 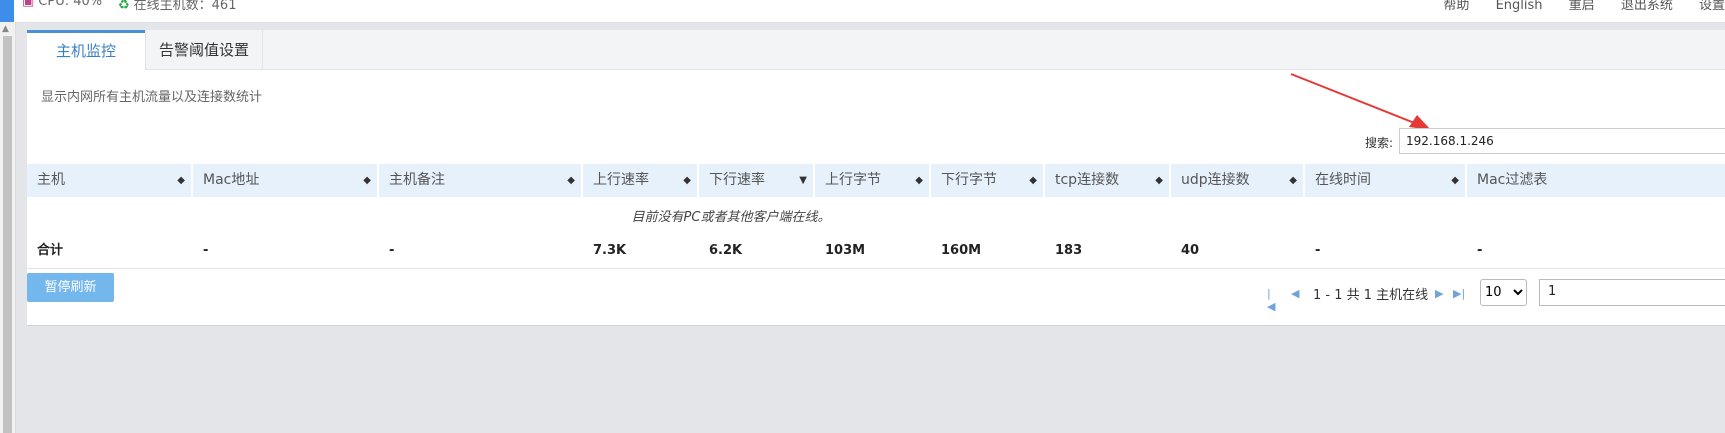 I want to click on online-hosts-icon: ♻, so click(x=124, y=6).